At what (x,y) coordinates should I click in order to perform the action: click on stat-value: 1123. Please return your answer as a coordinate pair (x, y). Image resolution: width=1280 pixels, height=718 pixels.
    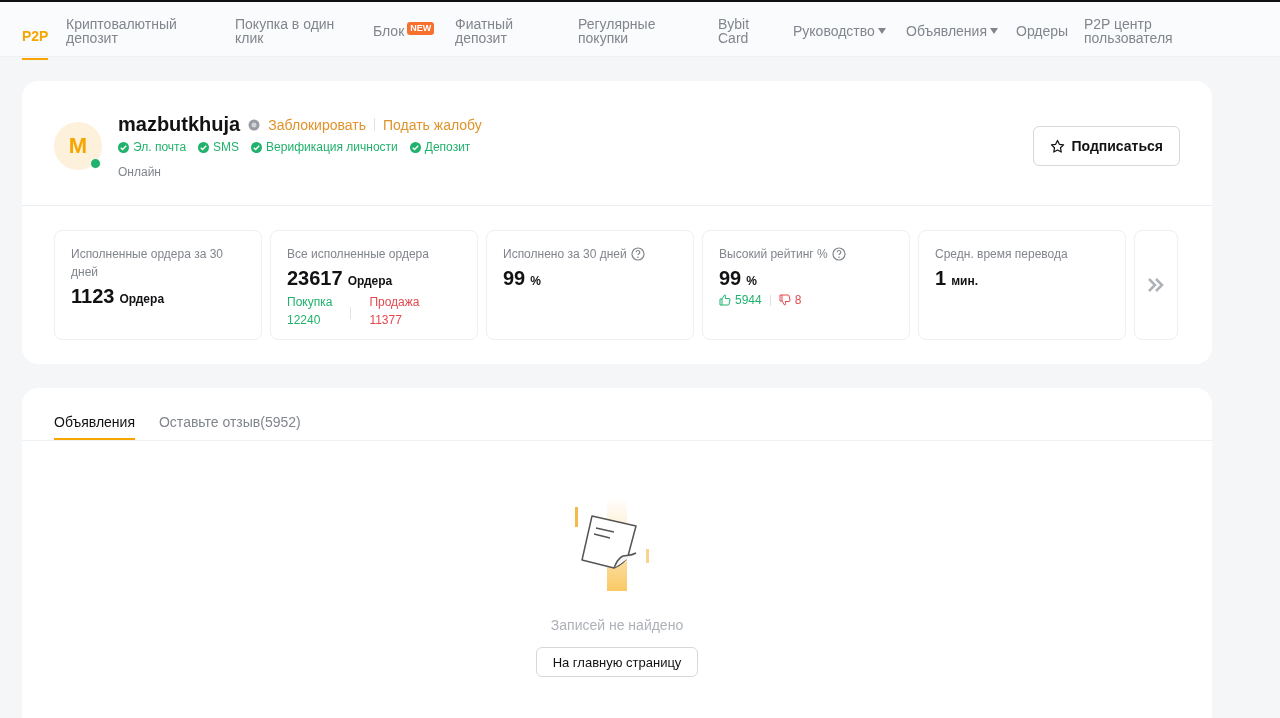
    Looking at the image, I should click on (93, 296).